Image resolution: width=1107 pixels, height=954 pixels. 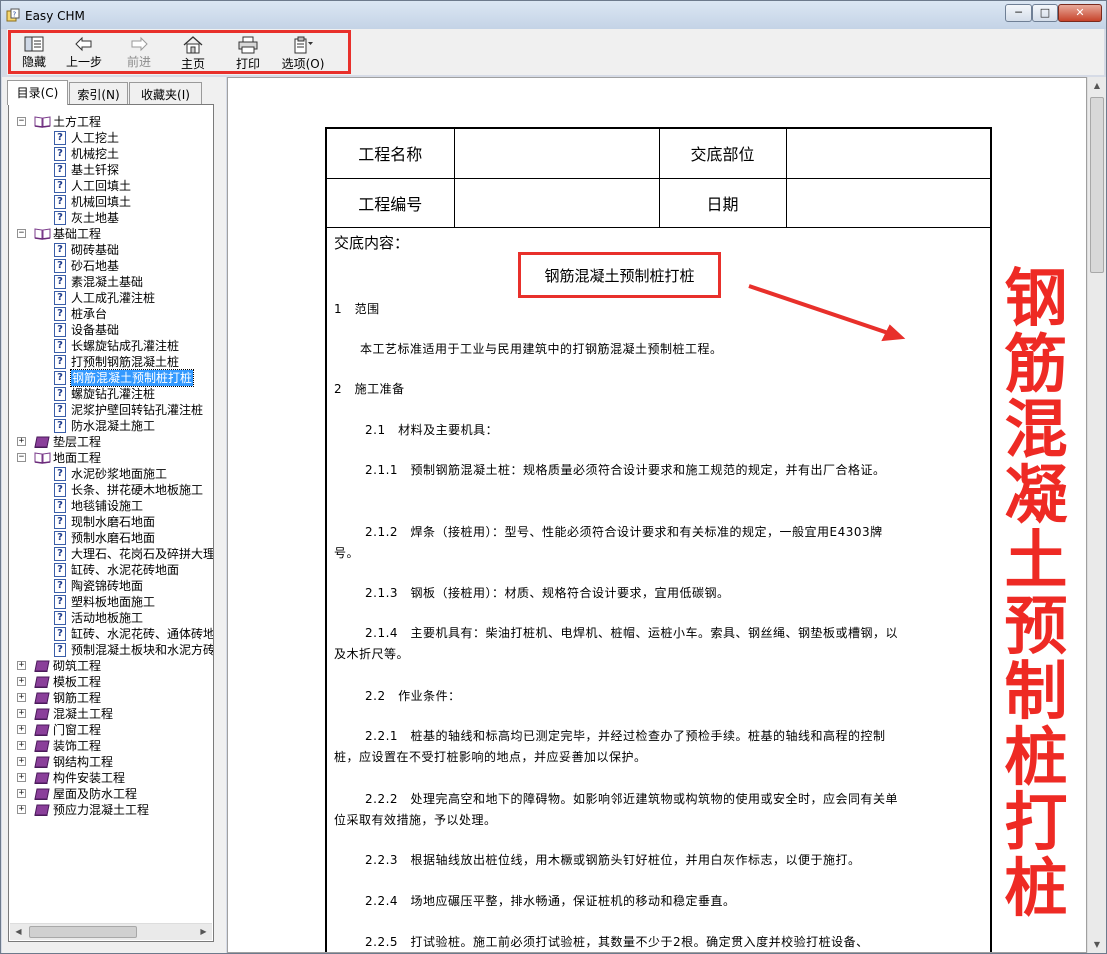 What do you see at coordinates (109, 698) in the screenshot?
I see `tree-book-item: + 钢筋工程` at bounding box center [109, 698].